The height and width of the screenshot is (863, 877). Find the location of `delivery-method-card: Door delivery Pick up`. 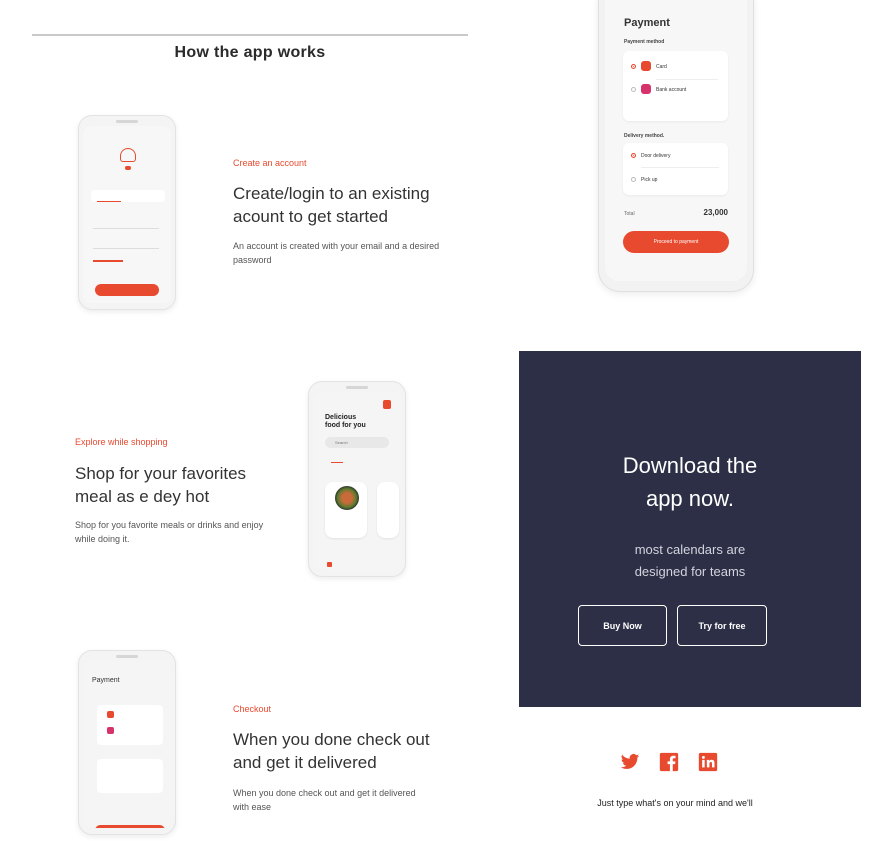

delivery-method-card: Door delivery Pick up is located at coordinates (675, 169).